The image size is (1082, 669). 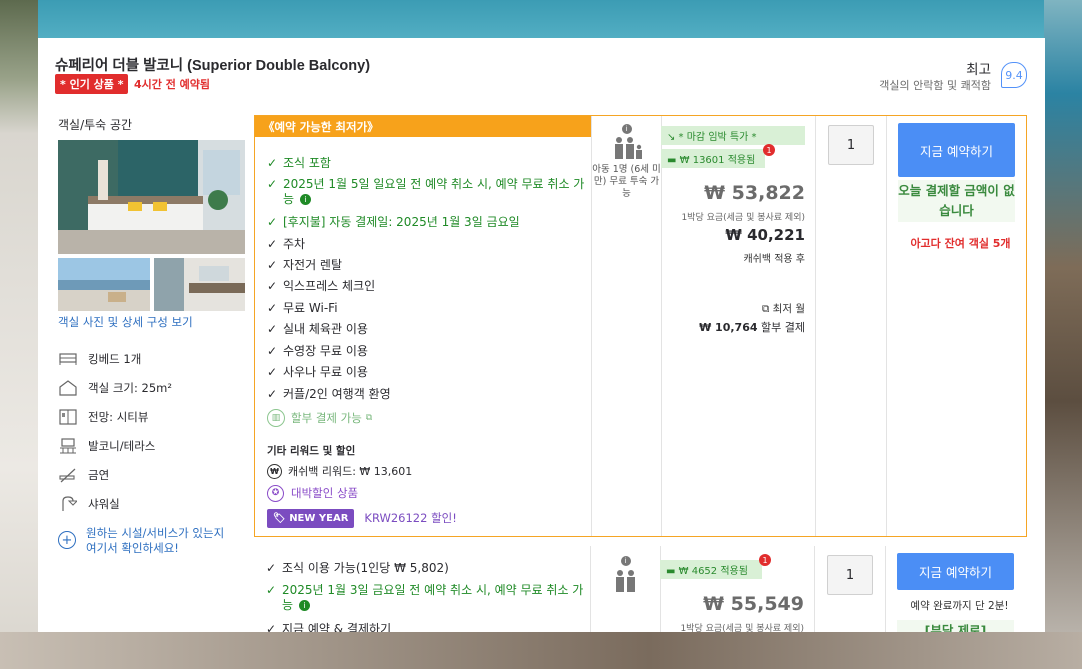 I want to click on feature-label: 전망: 시티뷰, so click(x=118, y=417).